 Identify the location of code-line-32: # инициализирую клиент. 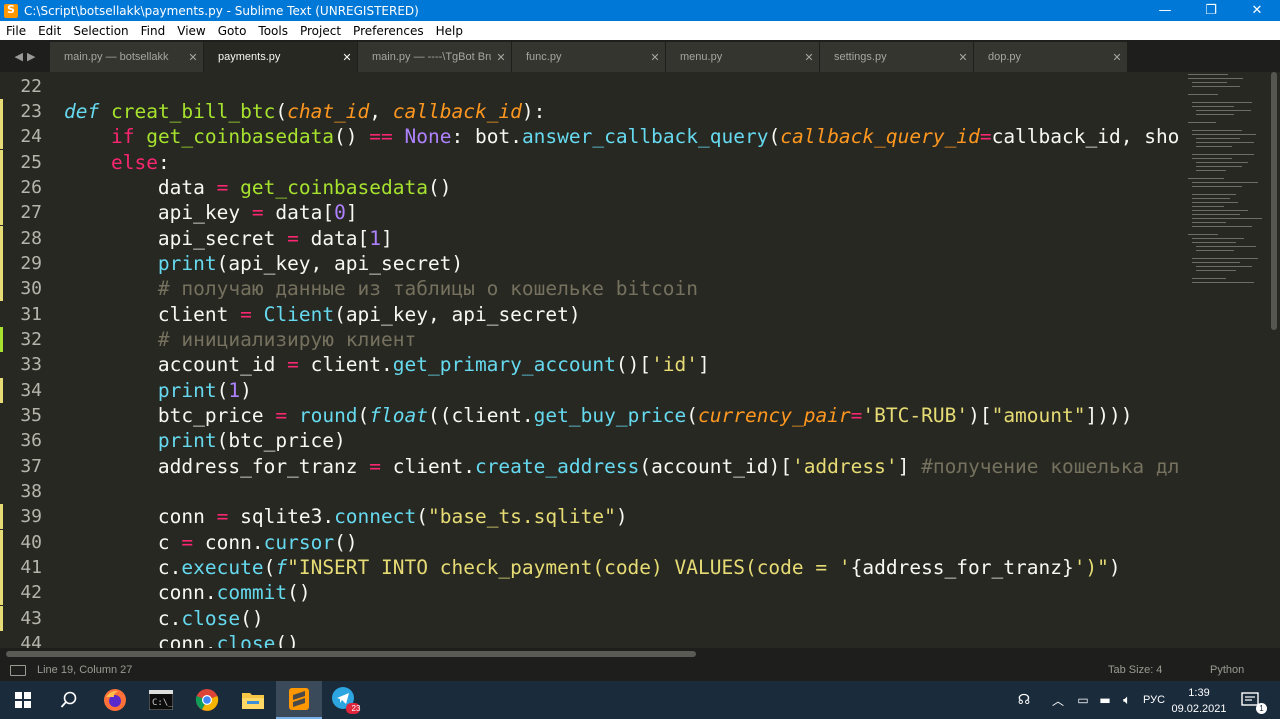
(240, 339).